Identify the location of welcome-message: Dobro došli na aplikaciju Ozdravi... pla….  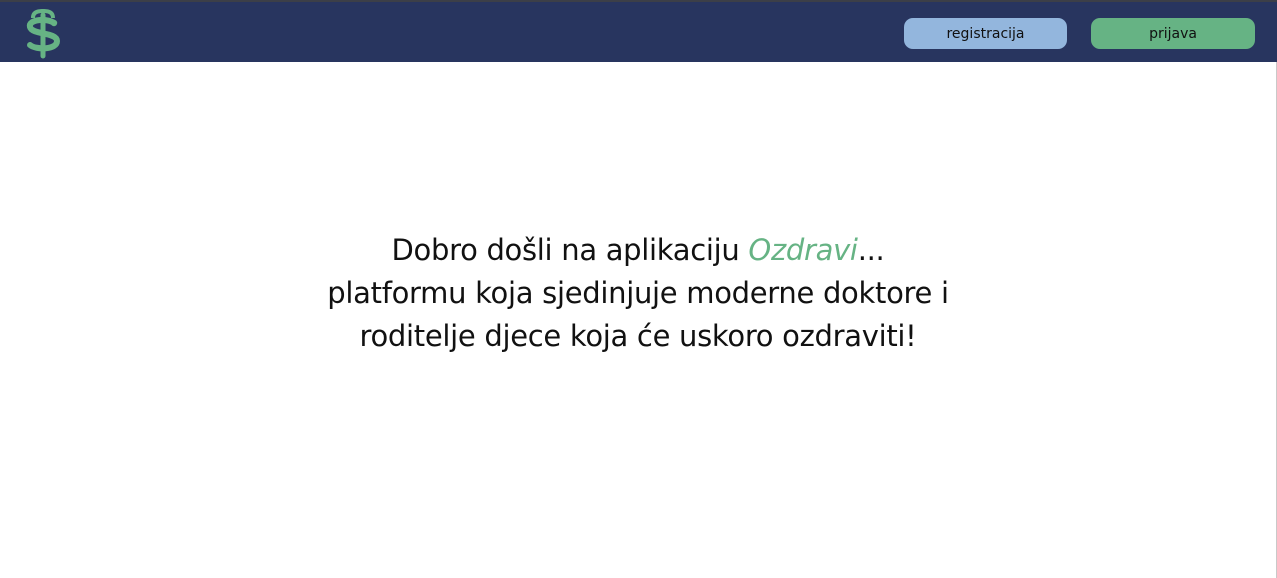
(638, 293).